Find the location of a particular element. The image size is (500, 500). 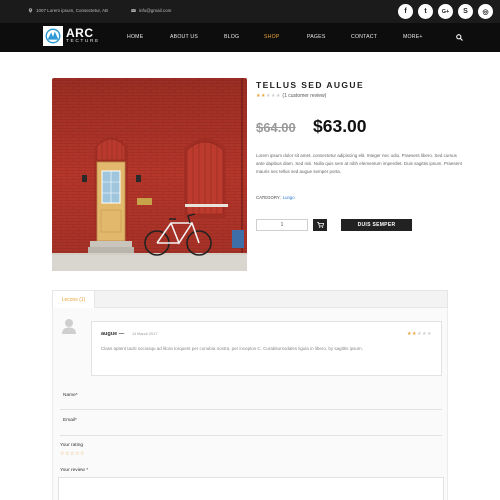

instagram-icon: ◎ is located at coordinates (485, 11).